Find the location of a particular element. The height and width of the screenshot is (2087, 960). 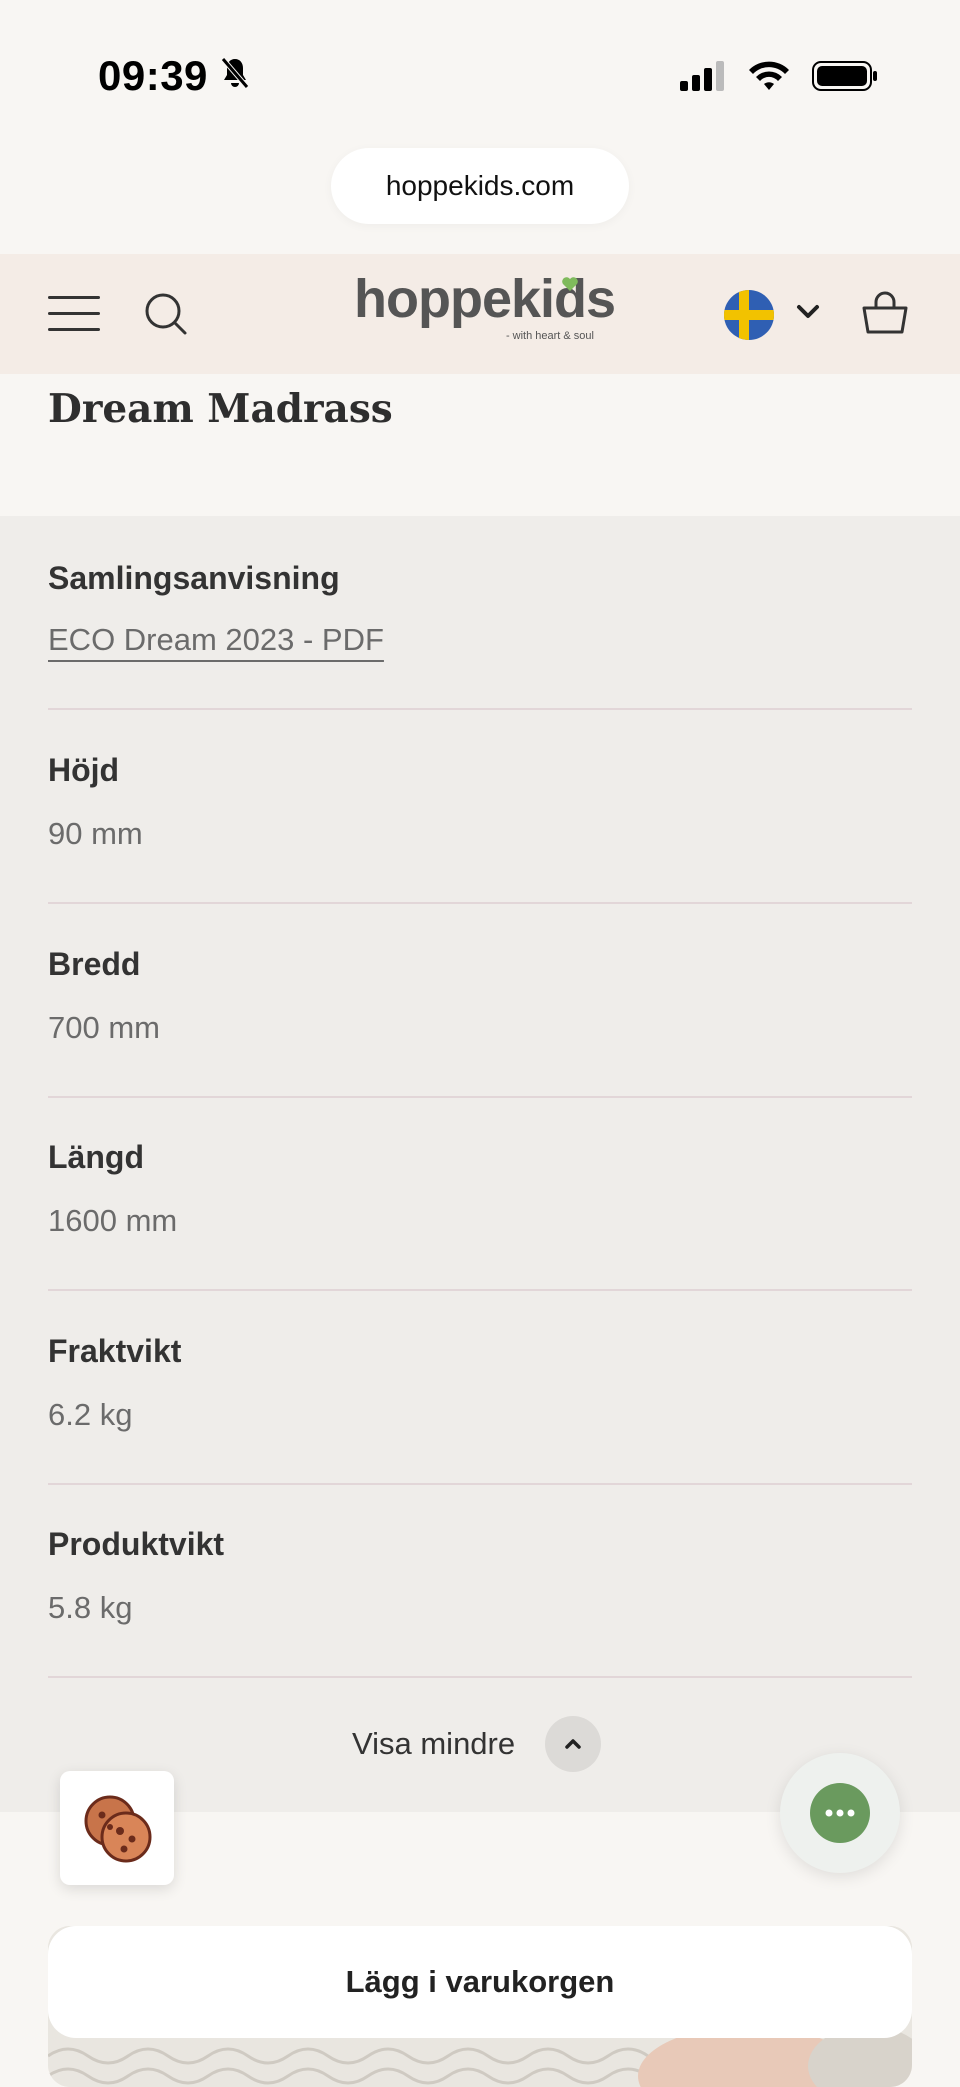

address-bar-url: hoppekids.com is located at coordinates (480, 185).